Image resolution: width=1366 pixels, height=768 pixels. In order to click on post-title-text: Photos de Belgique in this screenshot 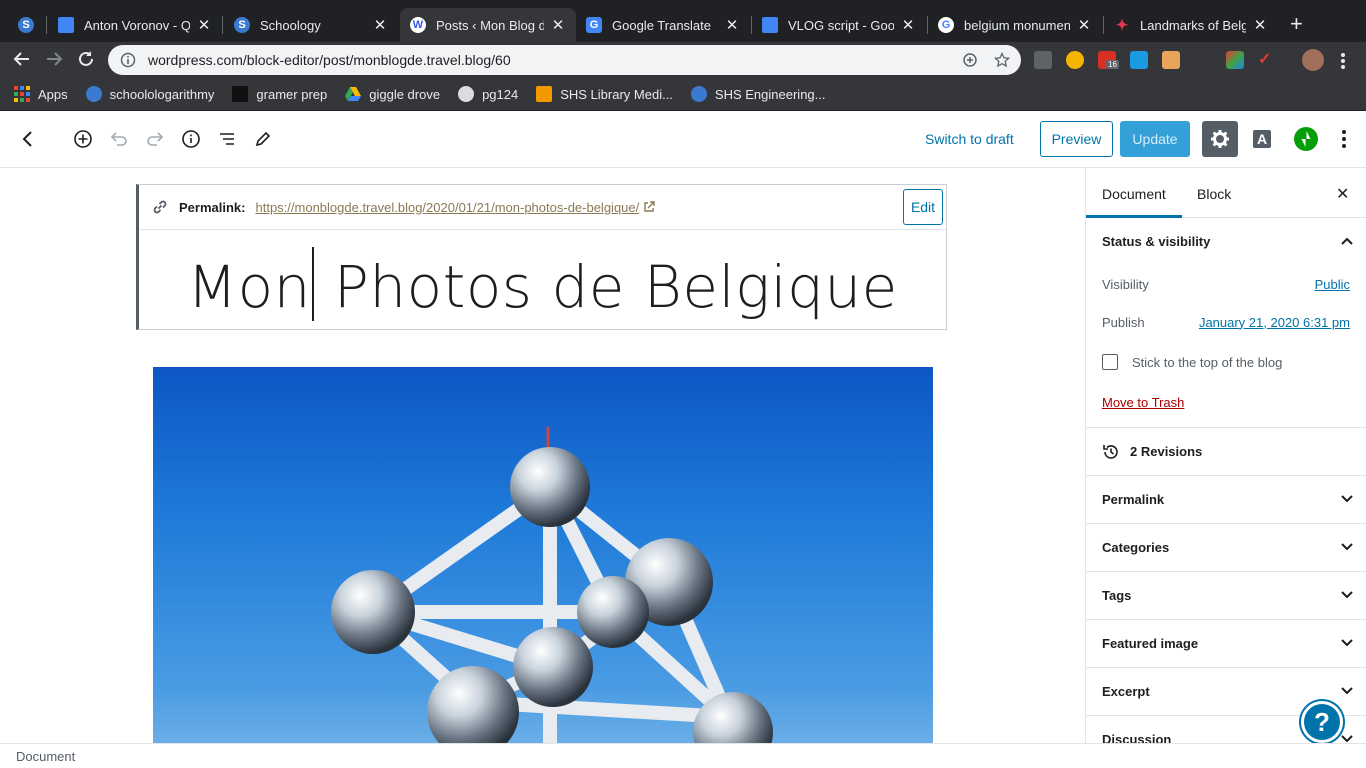, I will do `click(606, 287)`.